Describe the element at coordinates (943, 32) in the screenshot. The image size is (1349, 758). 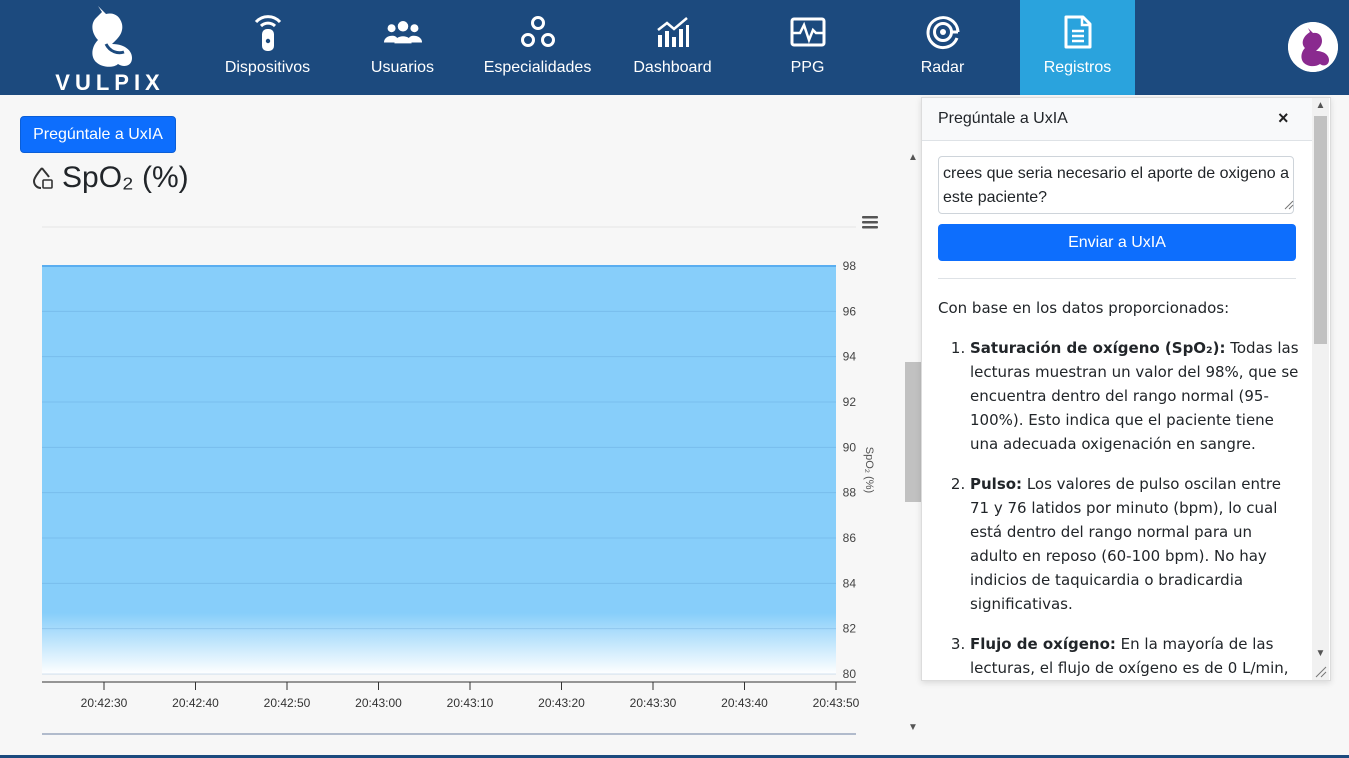
I see `radar-icon` at that location.